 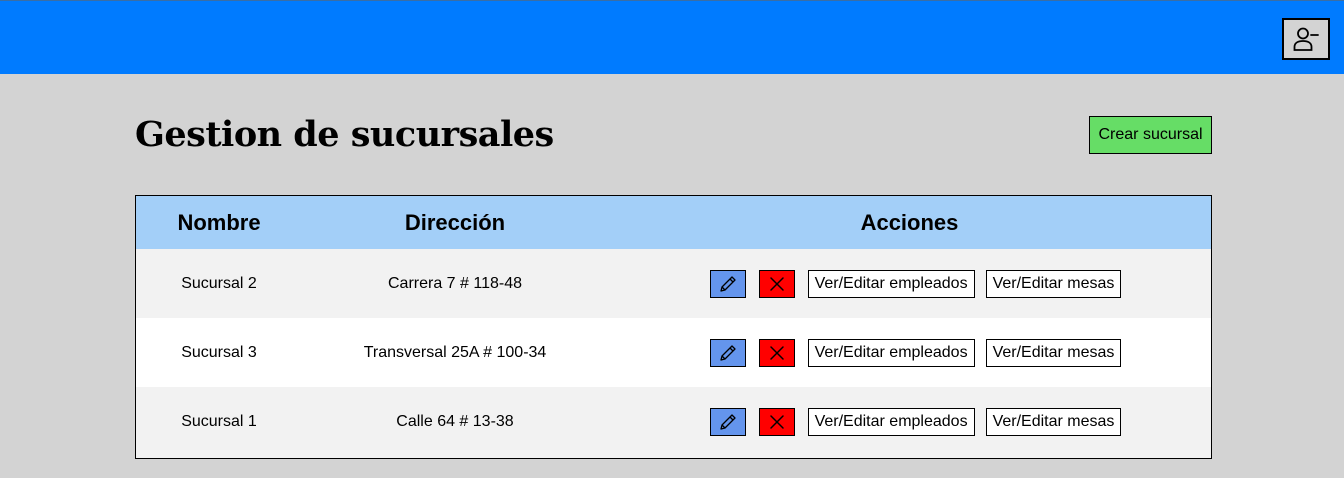 What do you see at coordinates (1150, 135) in the screenshot?
I see `create-branch-button: Crear sucursal` at bounding box center [1150, 135].